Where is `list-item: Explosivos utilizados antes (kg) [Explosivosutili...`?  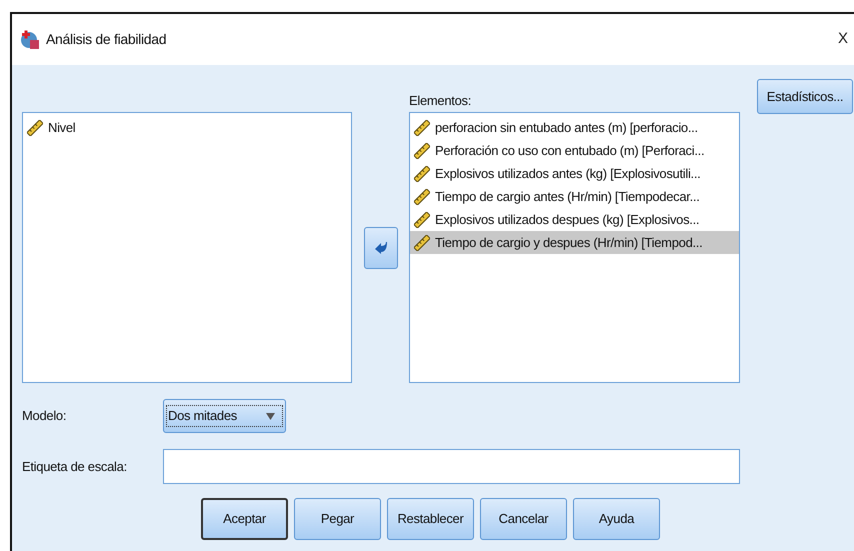
list-item: Explosivos utilizados antes (kg) [Explosivosutili... is located at coordinates (574, 173).